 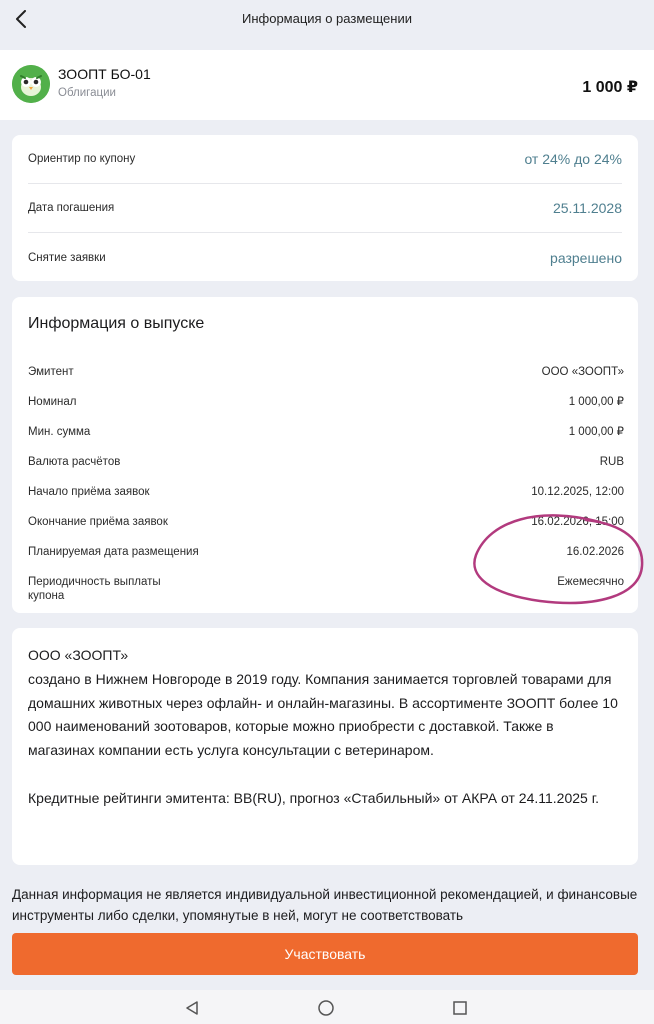 What do you see at coordinates (51, 372) in the screenshot?
I see `issuer-label: Эмитент` at bounding box center [51, 372].